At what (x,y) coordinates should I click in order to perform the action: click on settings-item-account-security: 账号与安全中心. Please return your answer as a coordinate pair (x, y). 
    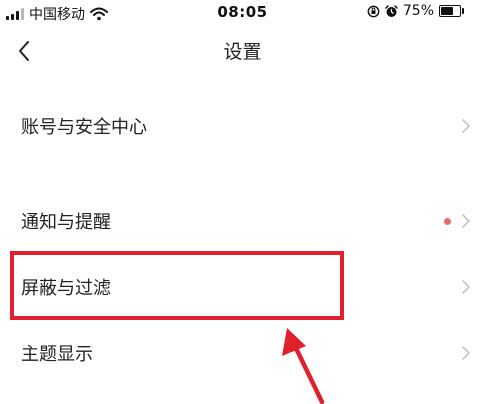
    Looking at the image, I should click on (242, 126).